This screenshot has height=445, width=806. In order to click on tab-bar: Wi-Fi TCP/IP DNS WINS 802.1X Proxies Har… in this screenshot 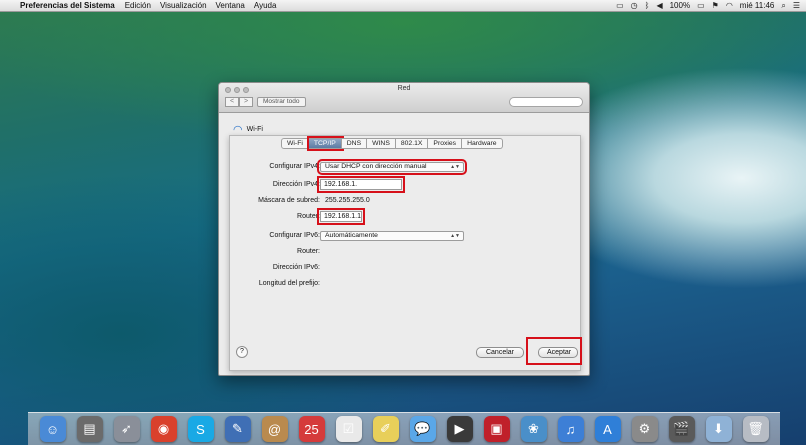, I will do `click(392, 143)`.